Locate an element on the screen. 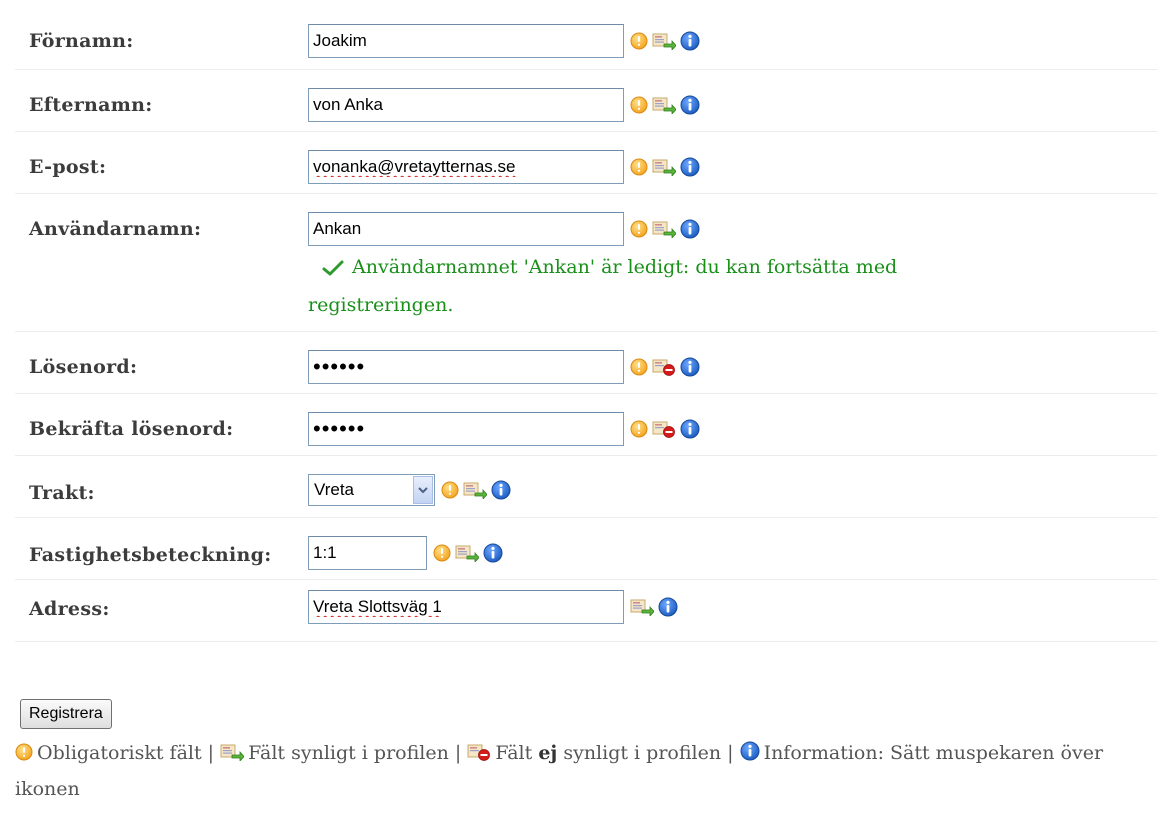 The height and width of the screenshot is (816, 1157). label-adress: Adress: is located at coordinates (69, 609).